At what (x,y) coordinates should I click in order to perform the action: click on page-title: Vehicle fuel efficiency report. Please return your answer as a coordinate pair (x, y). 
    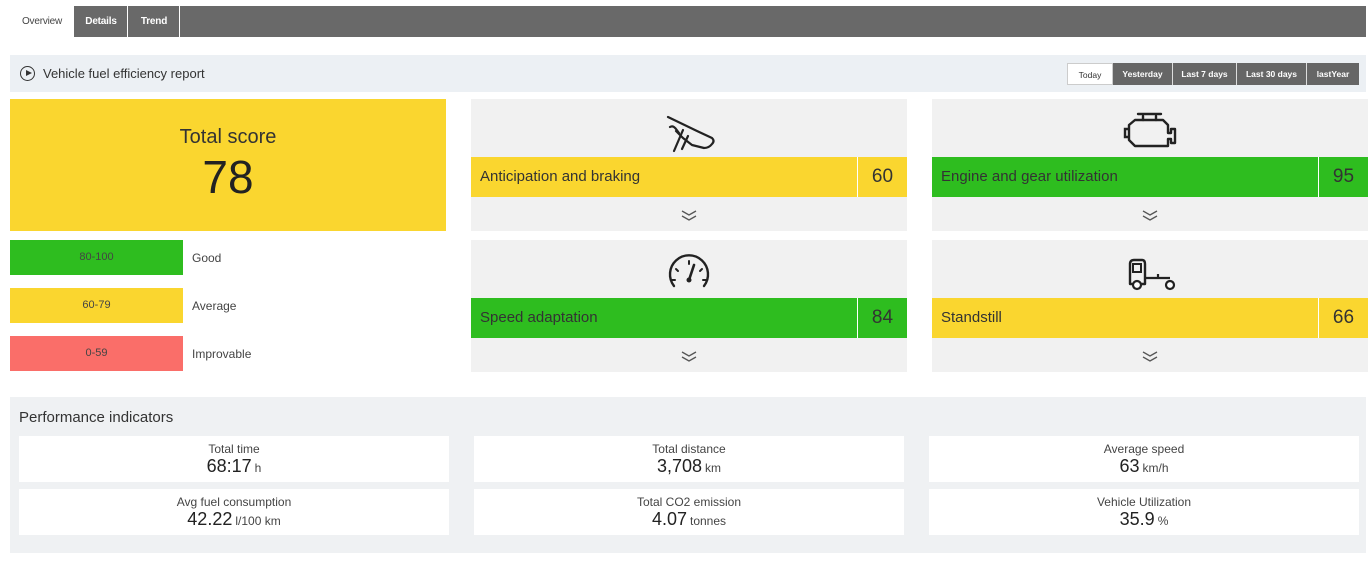
    Looking at the image, I should click on (124, 73).